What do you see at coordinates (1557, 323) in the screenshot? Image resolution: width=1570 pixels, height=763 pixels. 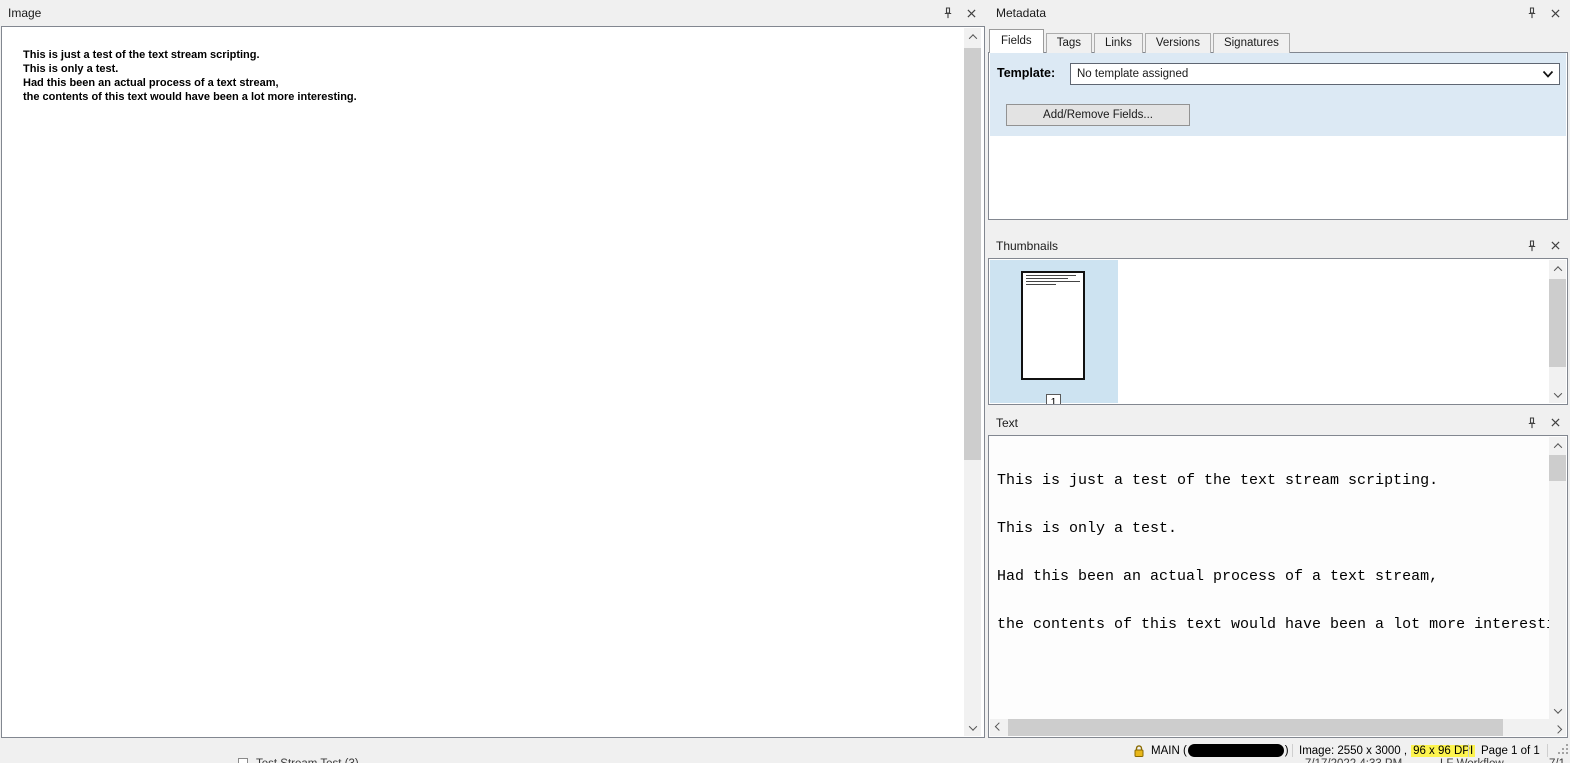 I see `thumbnails-scrollbar-thumb` at bounding box center [1557, 323].